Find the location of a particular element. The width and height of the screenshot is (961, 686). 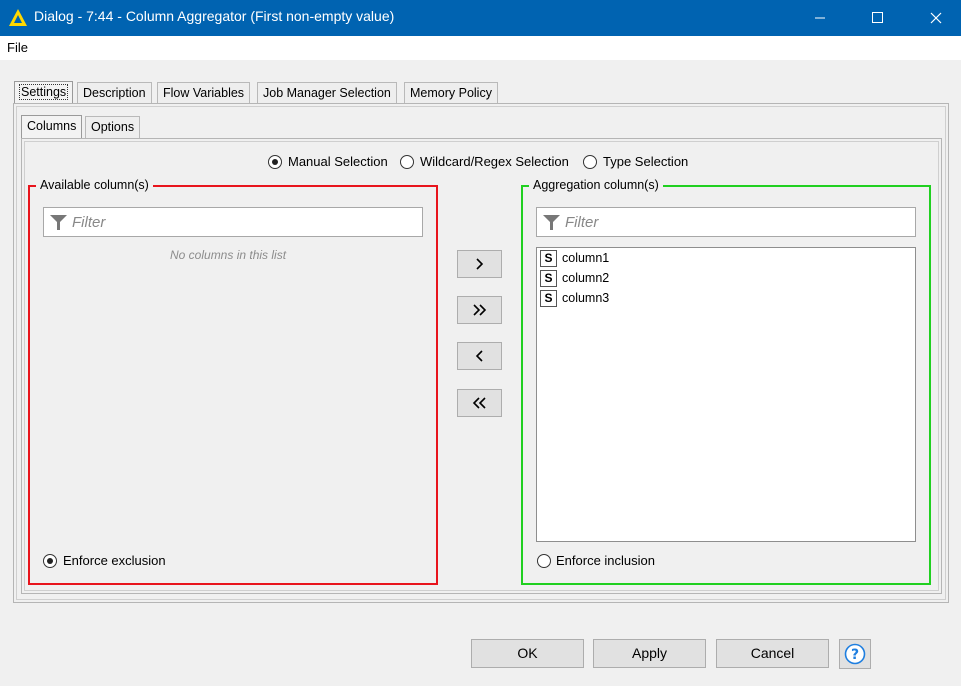

enforce-exclusion-radio is located at coordinates (50, 561).